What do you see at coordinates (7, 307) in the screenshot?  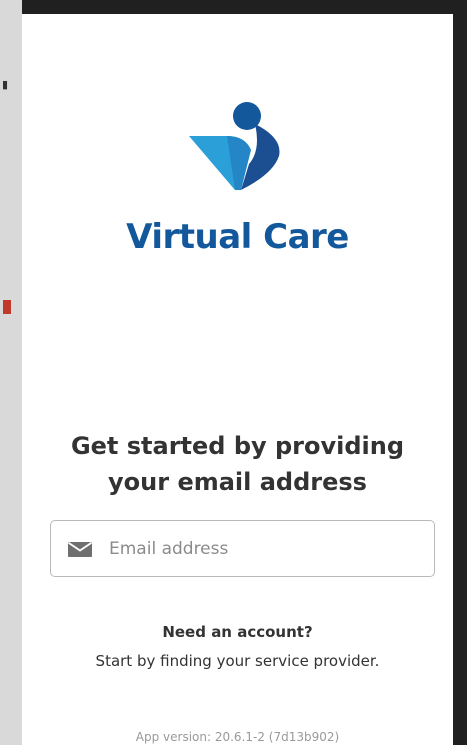 I see `background-red-marker` at bounding box center [7, 307].